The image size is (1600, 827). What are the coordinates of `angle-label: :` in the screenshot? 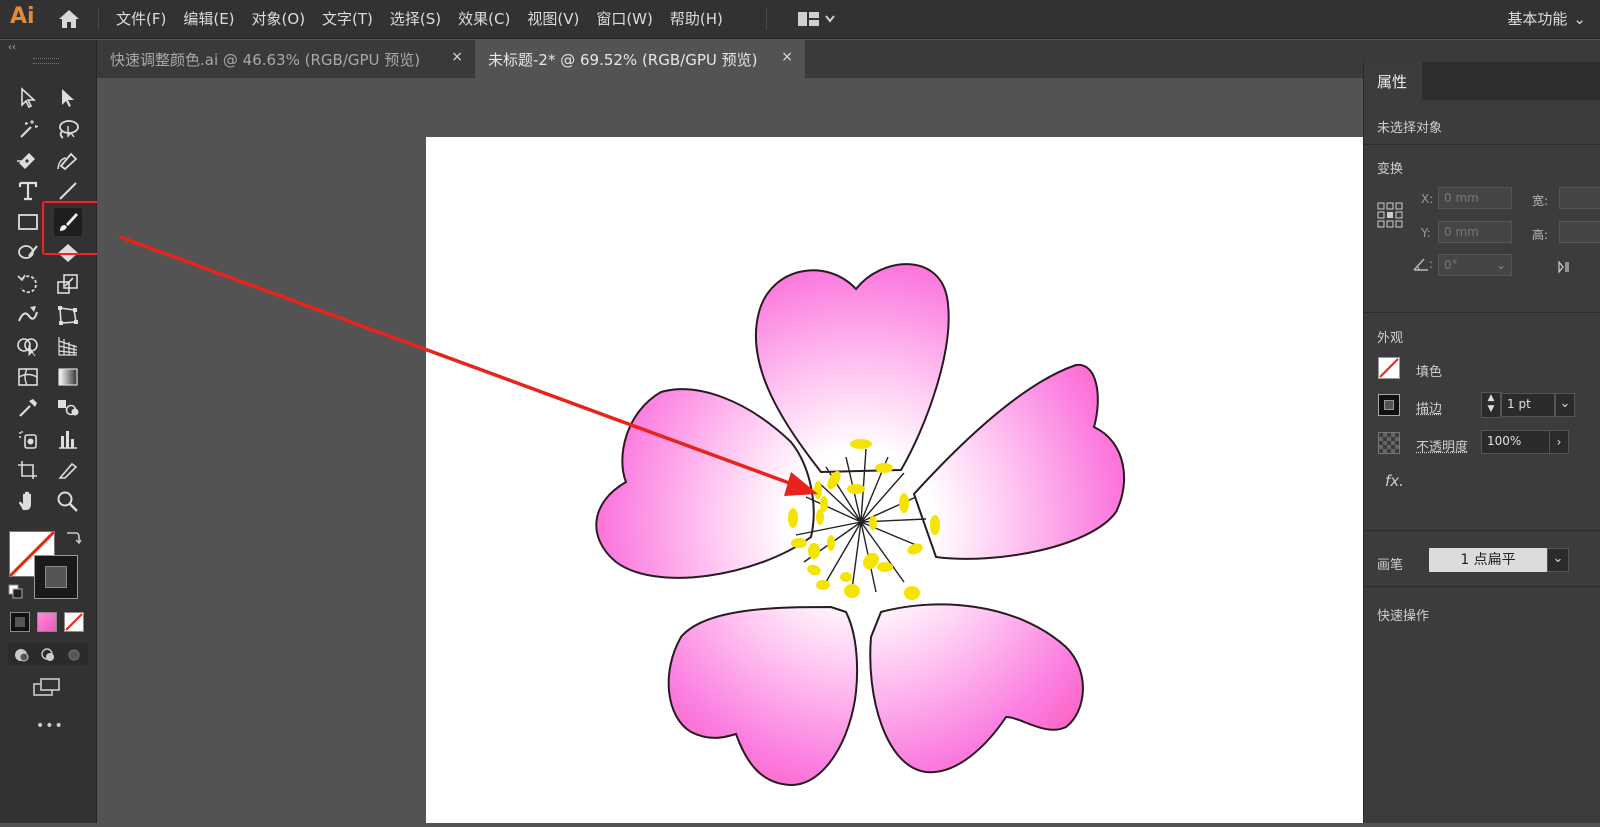 It's located at (1431, 264).